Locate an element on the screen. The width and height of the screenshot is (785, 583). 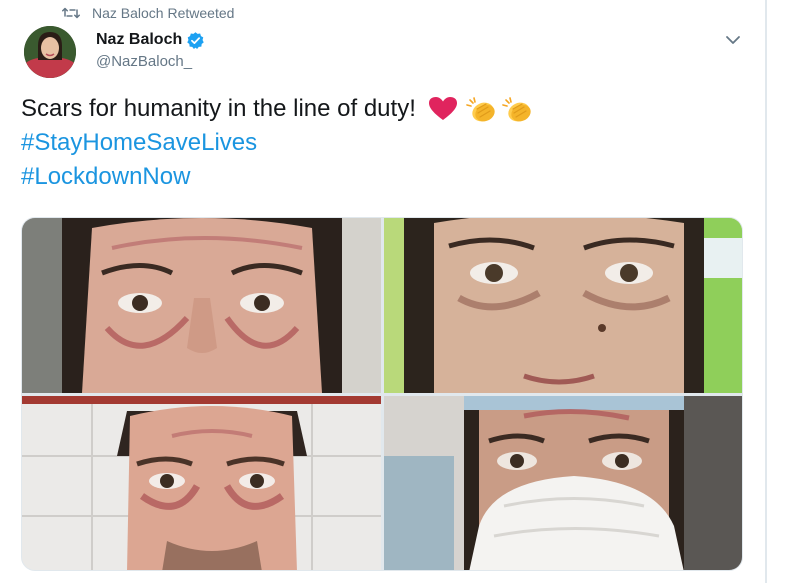
retweet-label: Naz Baloch Retweeted is located at coordinates (163, 13).